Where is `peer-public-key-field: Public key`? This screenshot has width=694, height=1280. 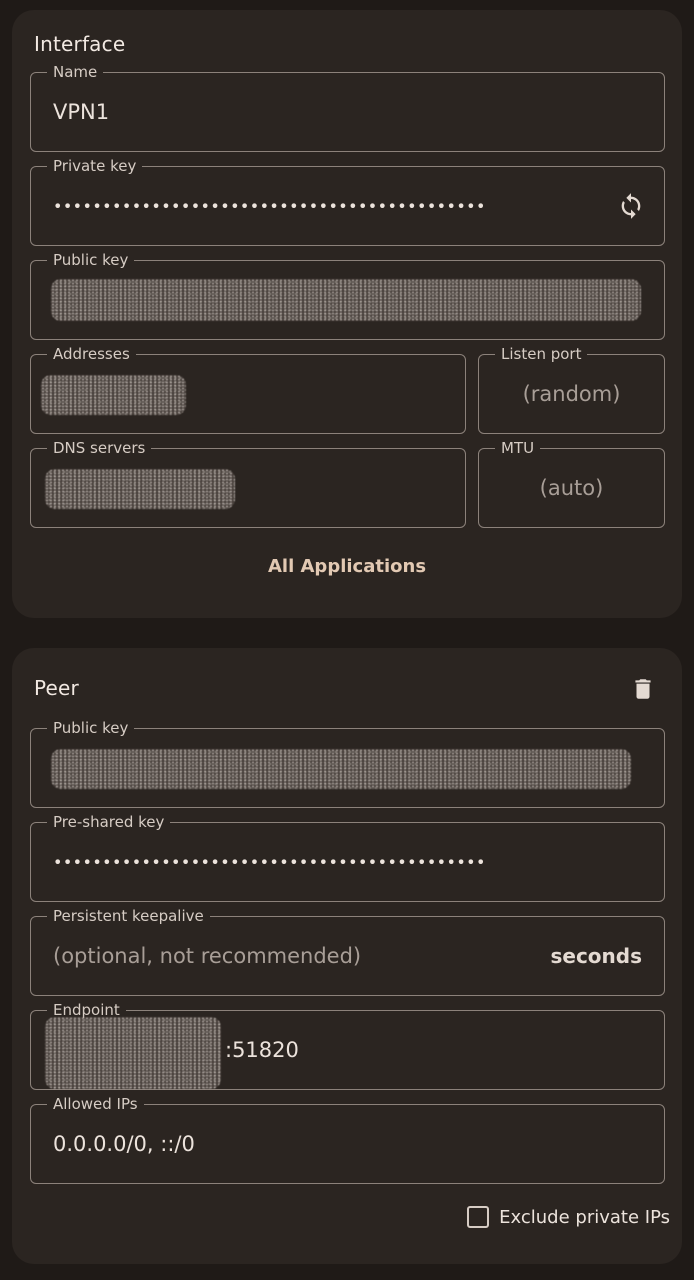
peer-public-key-field: Public key is located at coordinates (347, 763).